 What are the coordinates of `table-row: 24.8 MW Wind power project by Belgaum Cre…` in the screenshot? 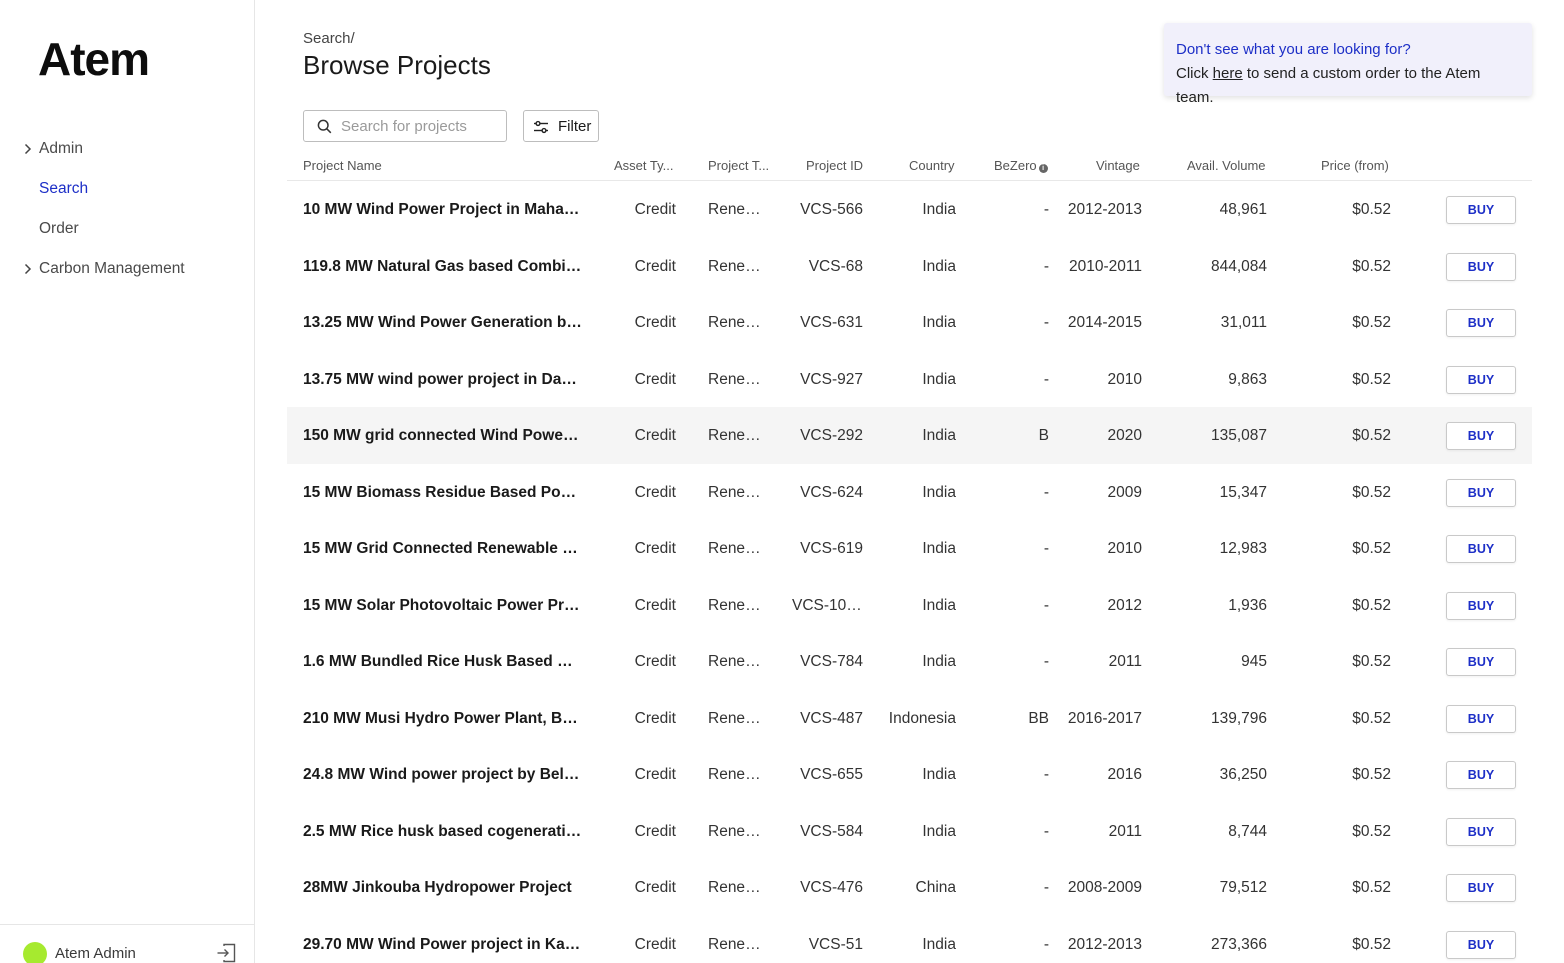 It's located at (909, 774).